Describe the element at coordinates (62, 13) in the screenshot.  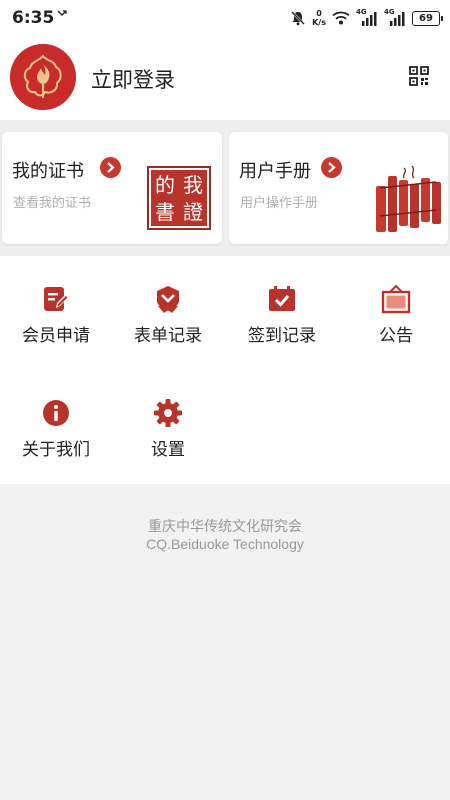
I see `missed-call-icon` at that location.